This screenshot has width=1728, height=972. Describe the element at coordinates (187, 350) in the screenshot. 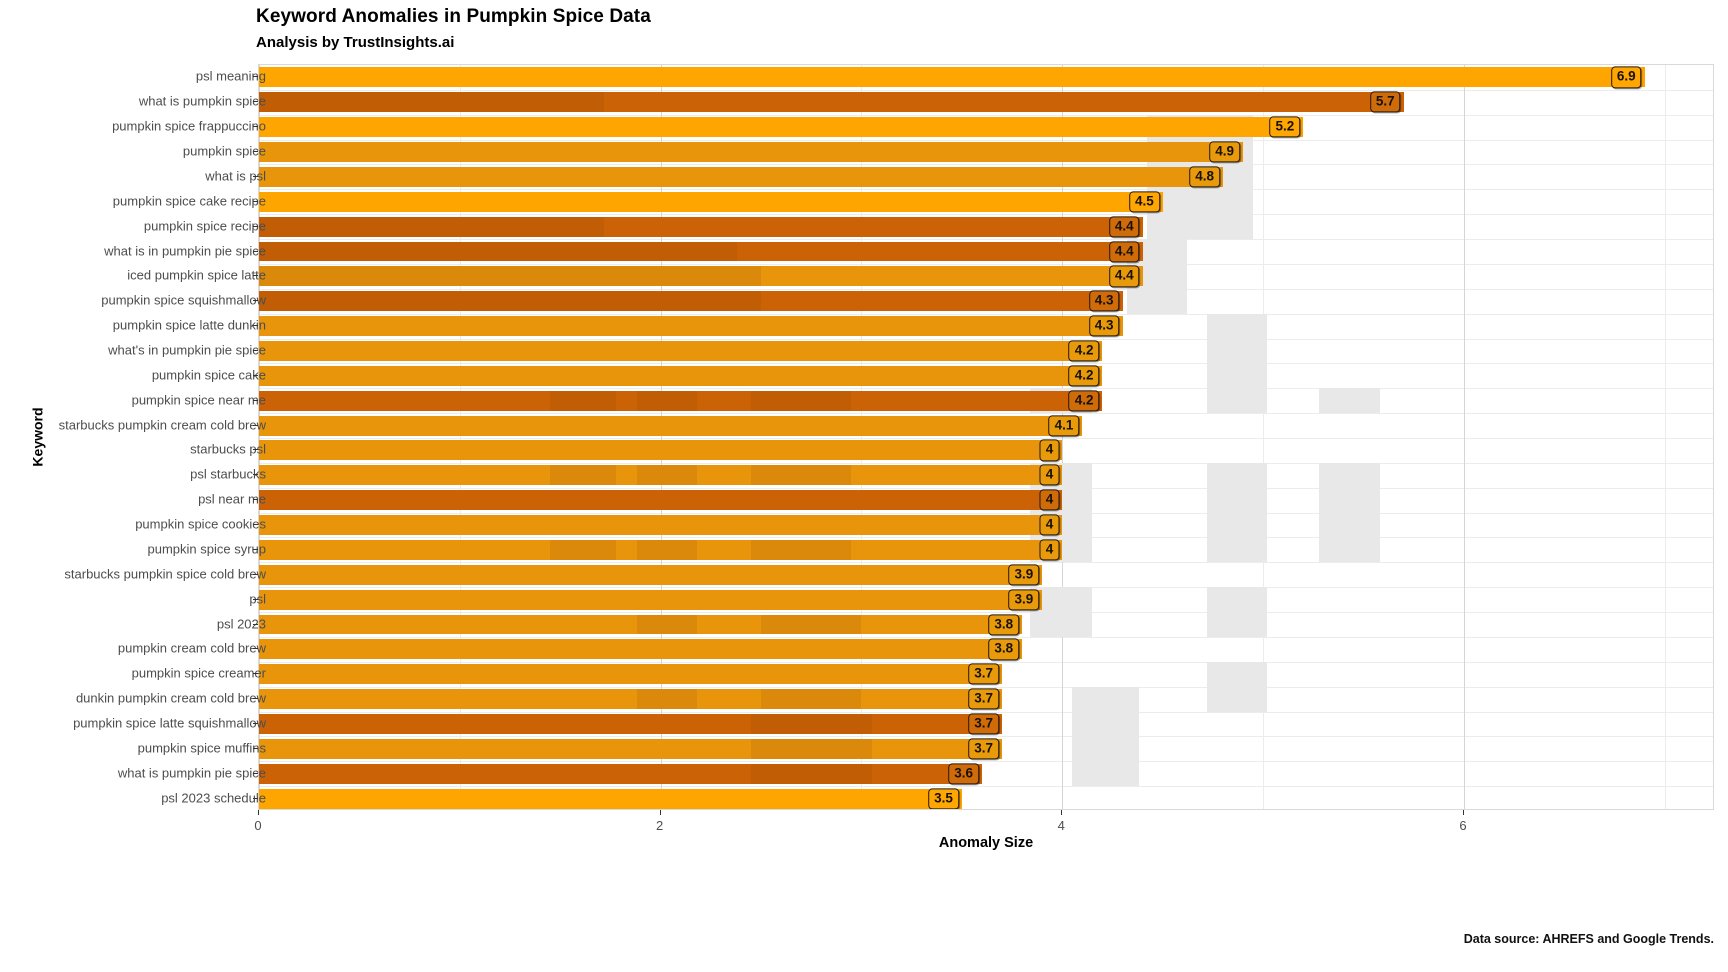

I see `y-axis-tick-label: what's in pumpkin pie spice` at that location.